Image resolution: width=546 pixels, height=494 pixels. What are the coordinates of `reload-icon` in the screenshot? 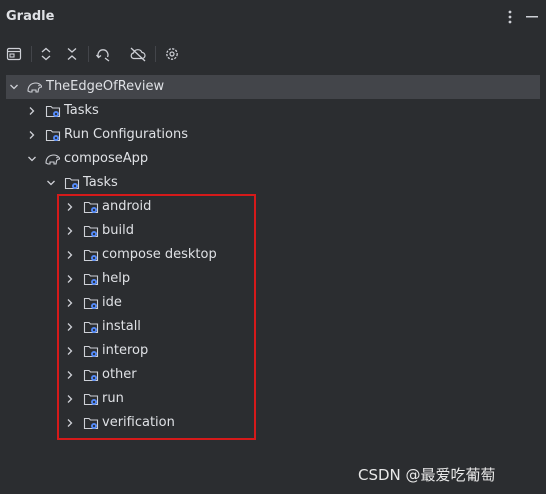 It's located at (103, 54).